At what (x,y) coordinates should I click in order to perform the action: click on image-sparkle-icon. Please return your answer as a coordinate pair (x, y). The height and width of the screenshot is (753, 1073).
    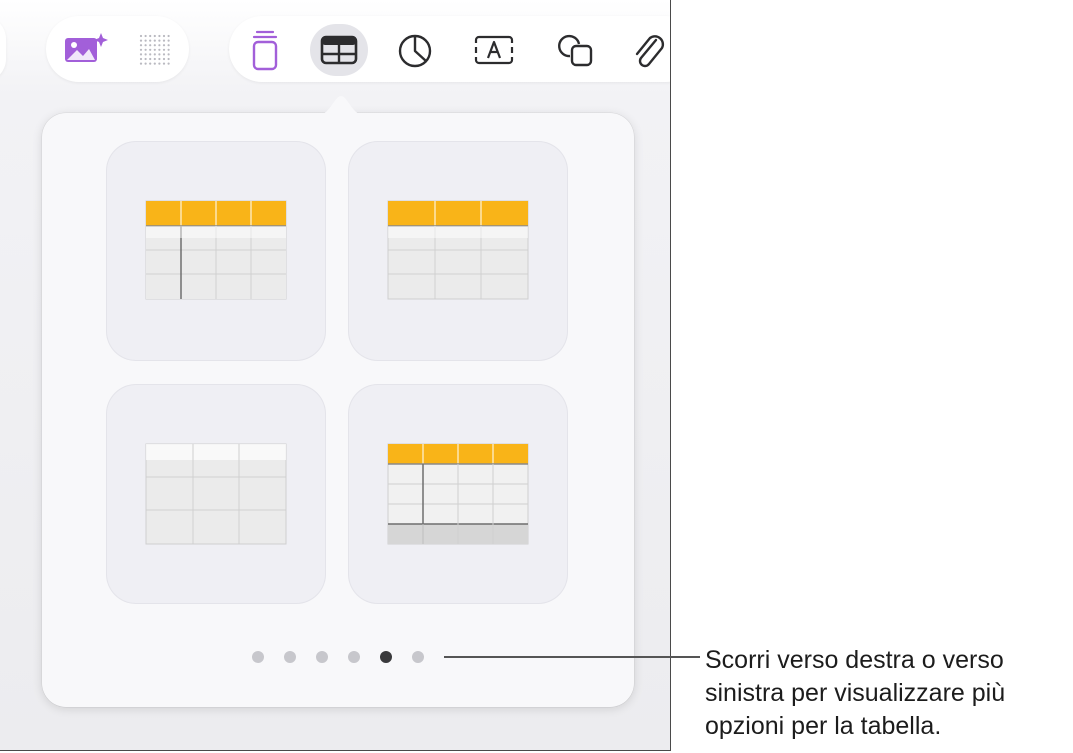
    Looking at the image, I should click on (86, 47).